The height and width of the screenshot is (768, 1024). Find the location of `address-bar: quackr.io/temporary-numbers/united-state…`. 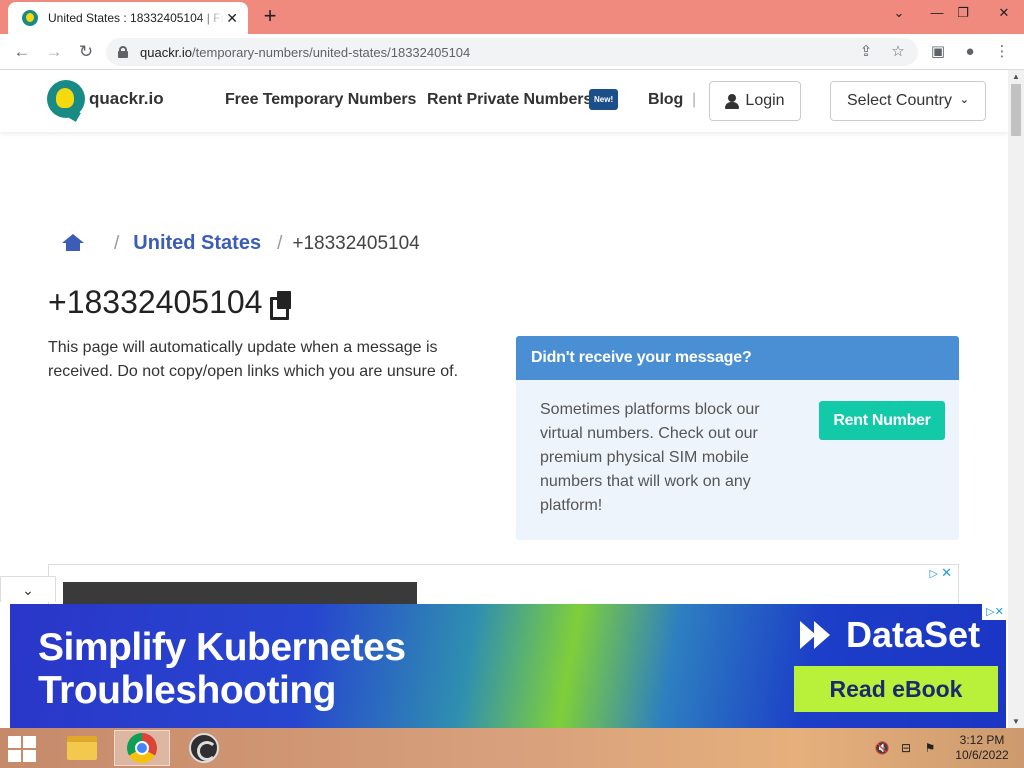

address-bar: quackr.io/temporary-numbers/united-state… is located at coordinates (512, 52).